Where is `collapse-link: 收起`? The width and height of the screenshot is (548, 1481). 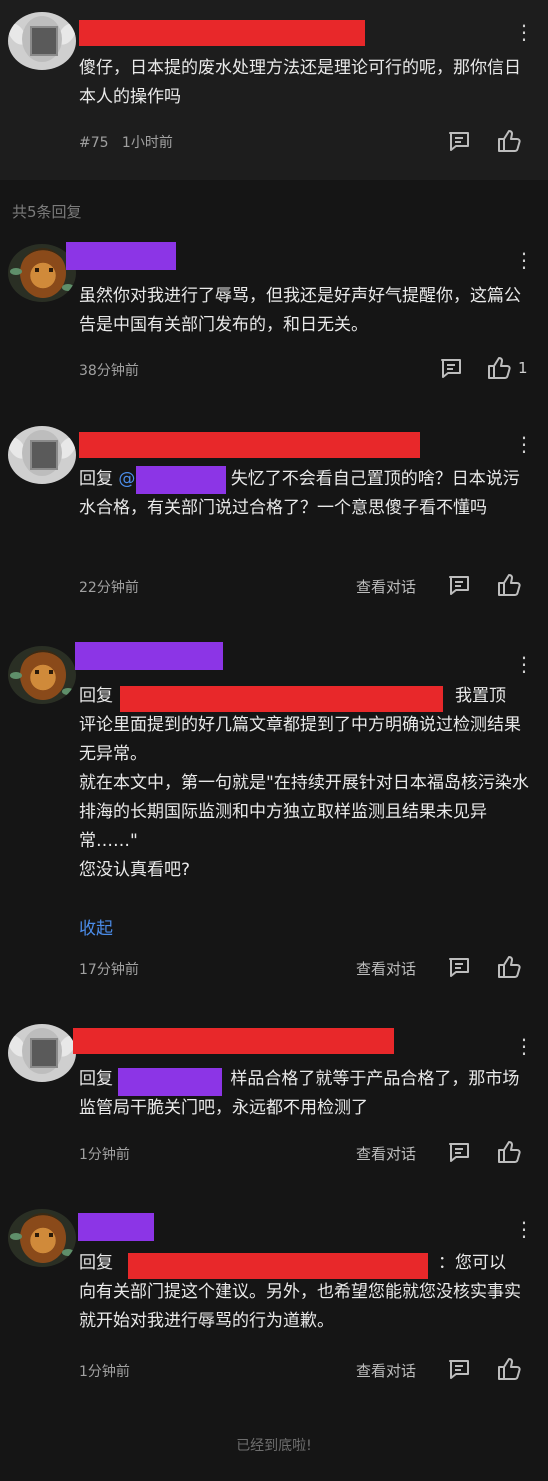
collapse-link: 收起 is located at coordinates (96, 926).